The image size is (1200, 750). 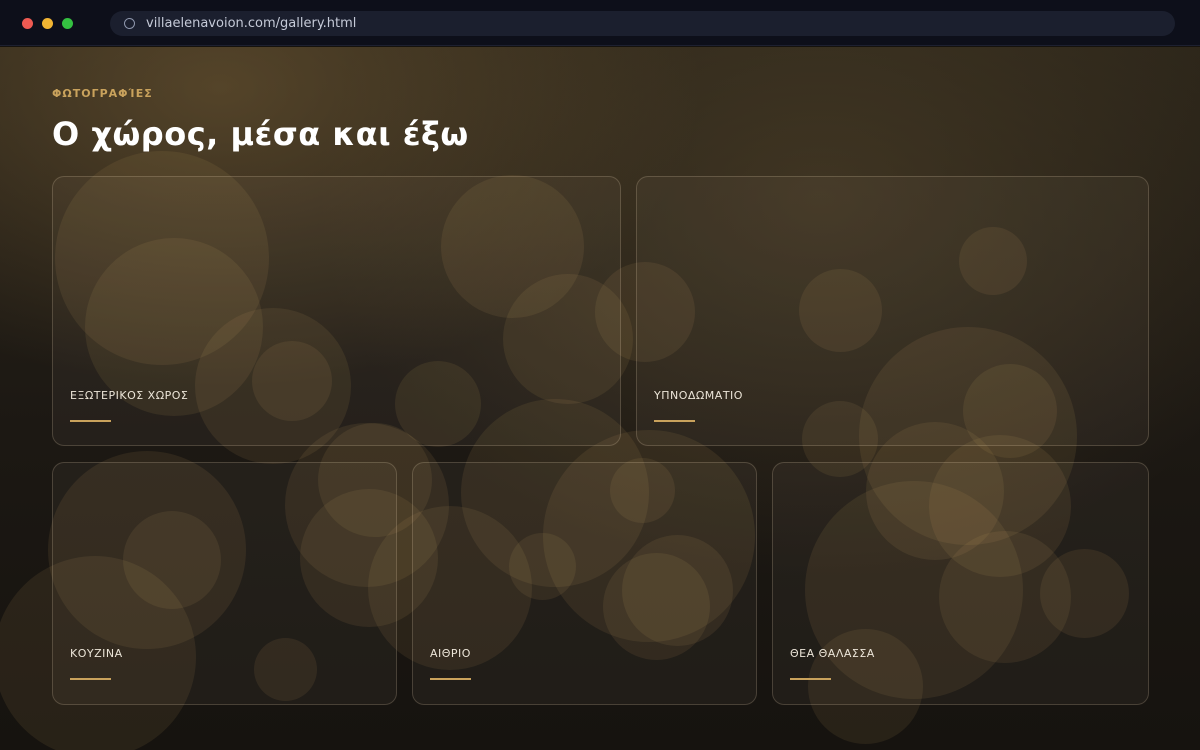 I want to click on address-bar: villaelenavoion.com/gallery.html, so click(x=642, y=23).